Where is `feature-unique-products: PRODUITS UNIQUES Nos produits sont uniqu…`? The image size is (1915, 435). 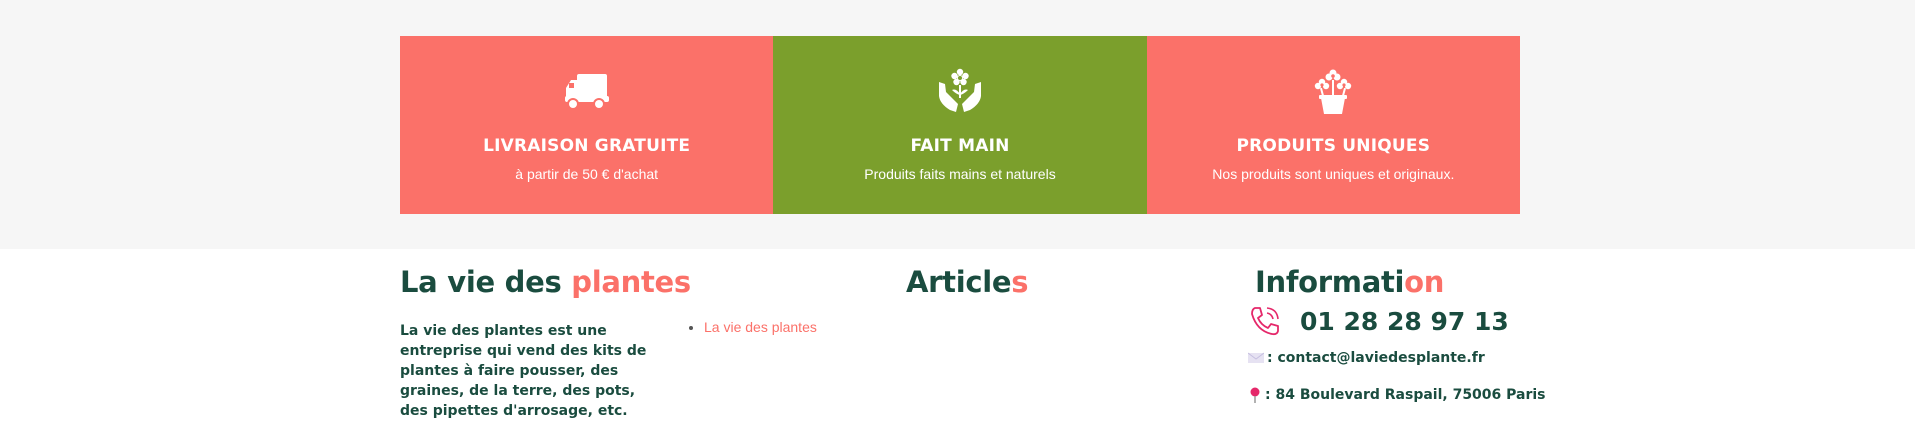
feature-unique-products: PRODUITS UNIQUES Nos produits sont uniqu… is located at coordinates (1333, 125).